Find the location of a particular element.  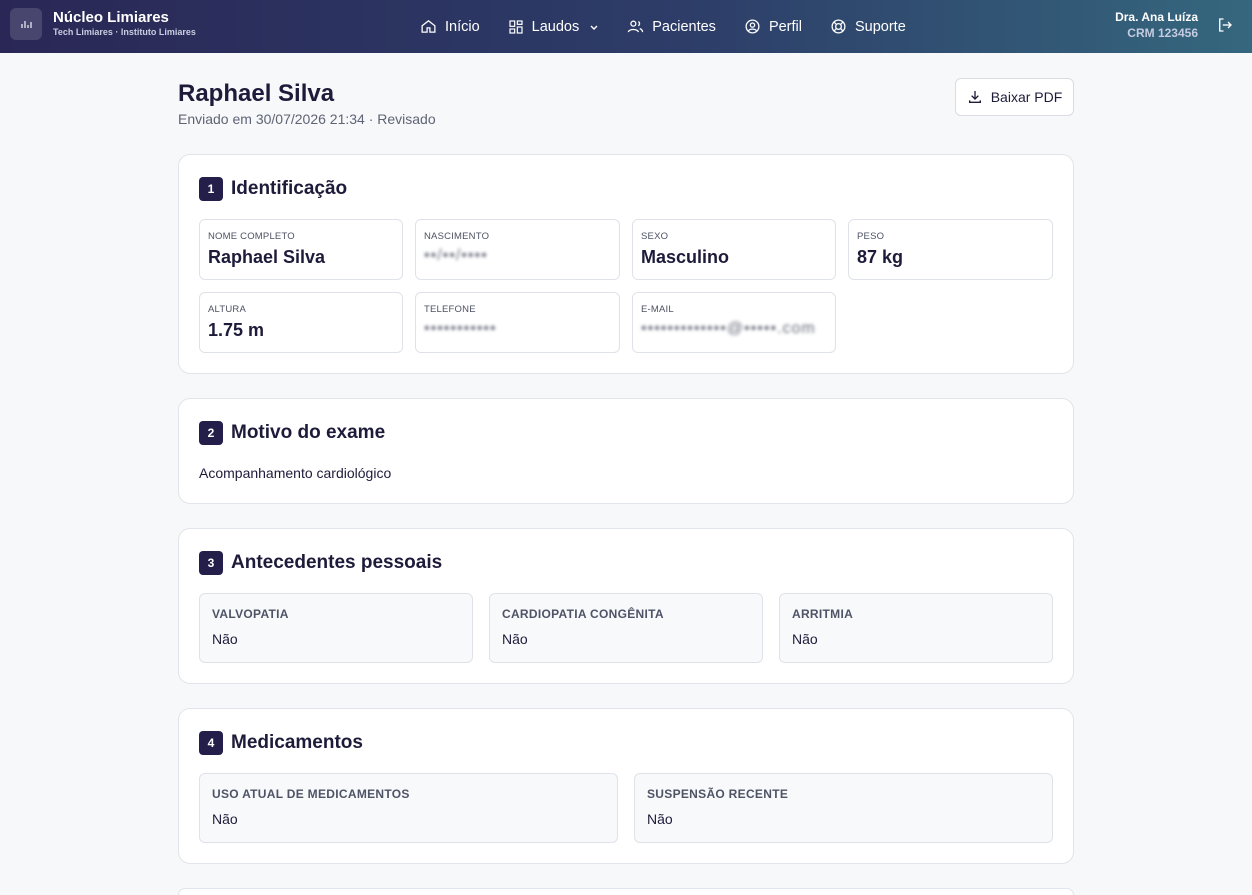

nav-label-perfil: Perfil is located at coordinates (785, 26).